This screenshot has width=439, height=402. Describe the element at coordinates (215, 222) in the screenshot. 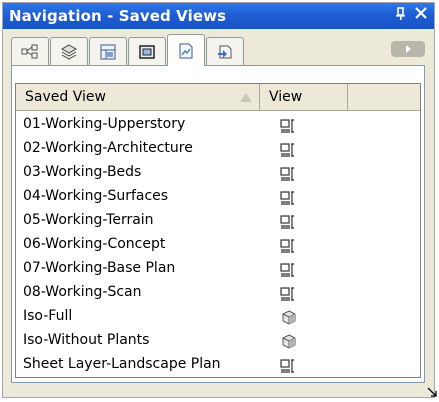

I see `list-item: 05-Working-Terrain` at that location.